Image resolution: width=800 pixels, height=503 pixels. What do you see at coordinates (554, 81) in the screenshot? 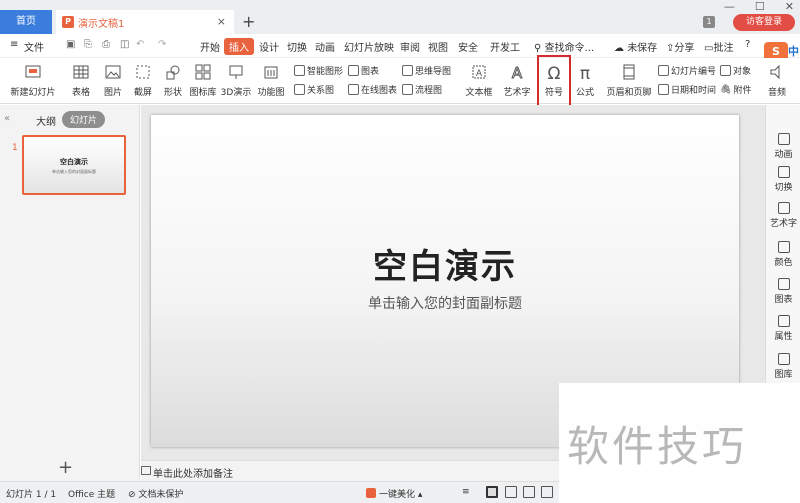
I see `symbol-highlight-box` at bounding box center [554, 81].